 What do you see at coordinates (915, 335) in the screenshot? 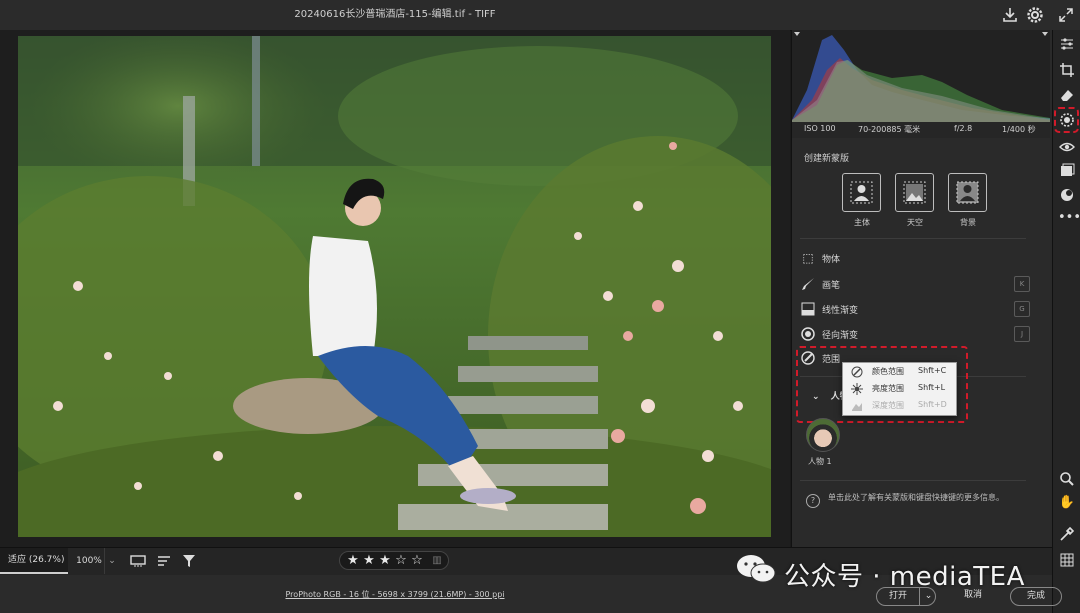
I see `tool-radial-gradient: 径向渐变 J` at bounding box center [915, 335].